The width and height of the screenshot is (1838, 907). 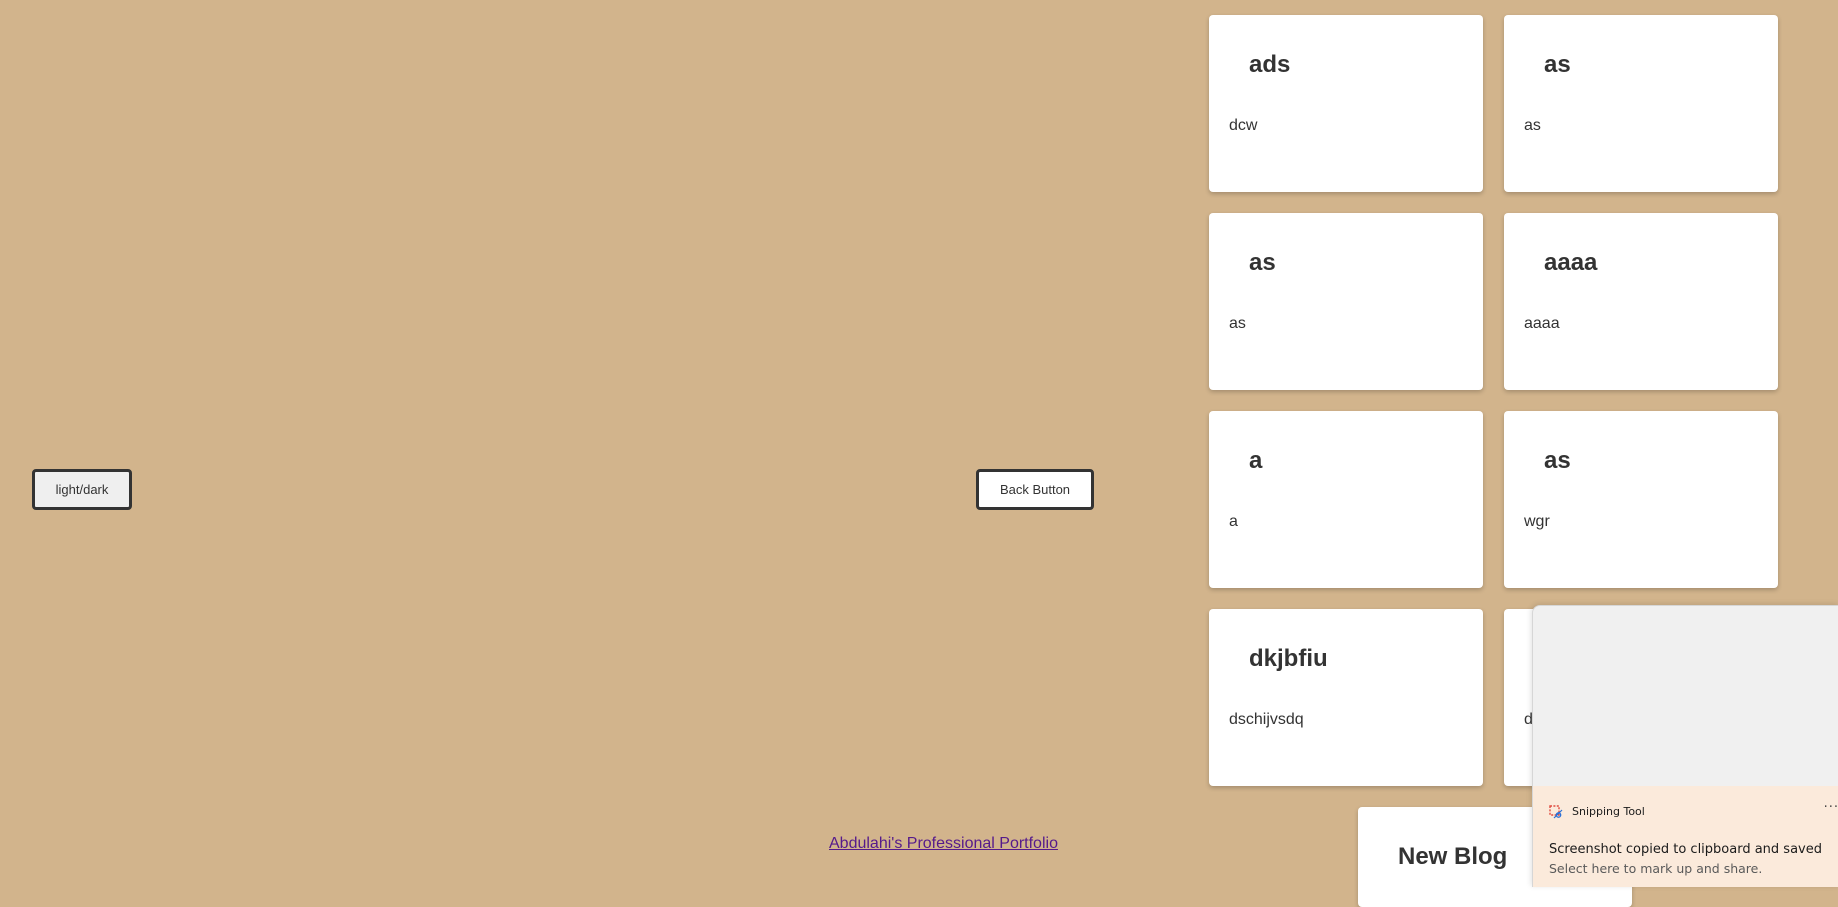 What do you see at coordinates (1831, 807) in the screenshot?
I see `more-options-icon: ···` at bounding box center [1831, 807].